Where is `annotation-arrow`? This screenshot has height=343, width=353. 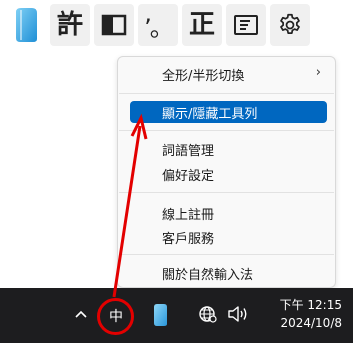 annotation-arrow is located at coordinates (130, 205).